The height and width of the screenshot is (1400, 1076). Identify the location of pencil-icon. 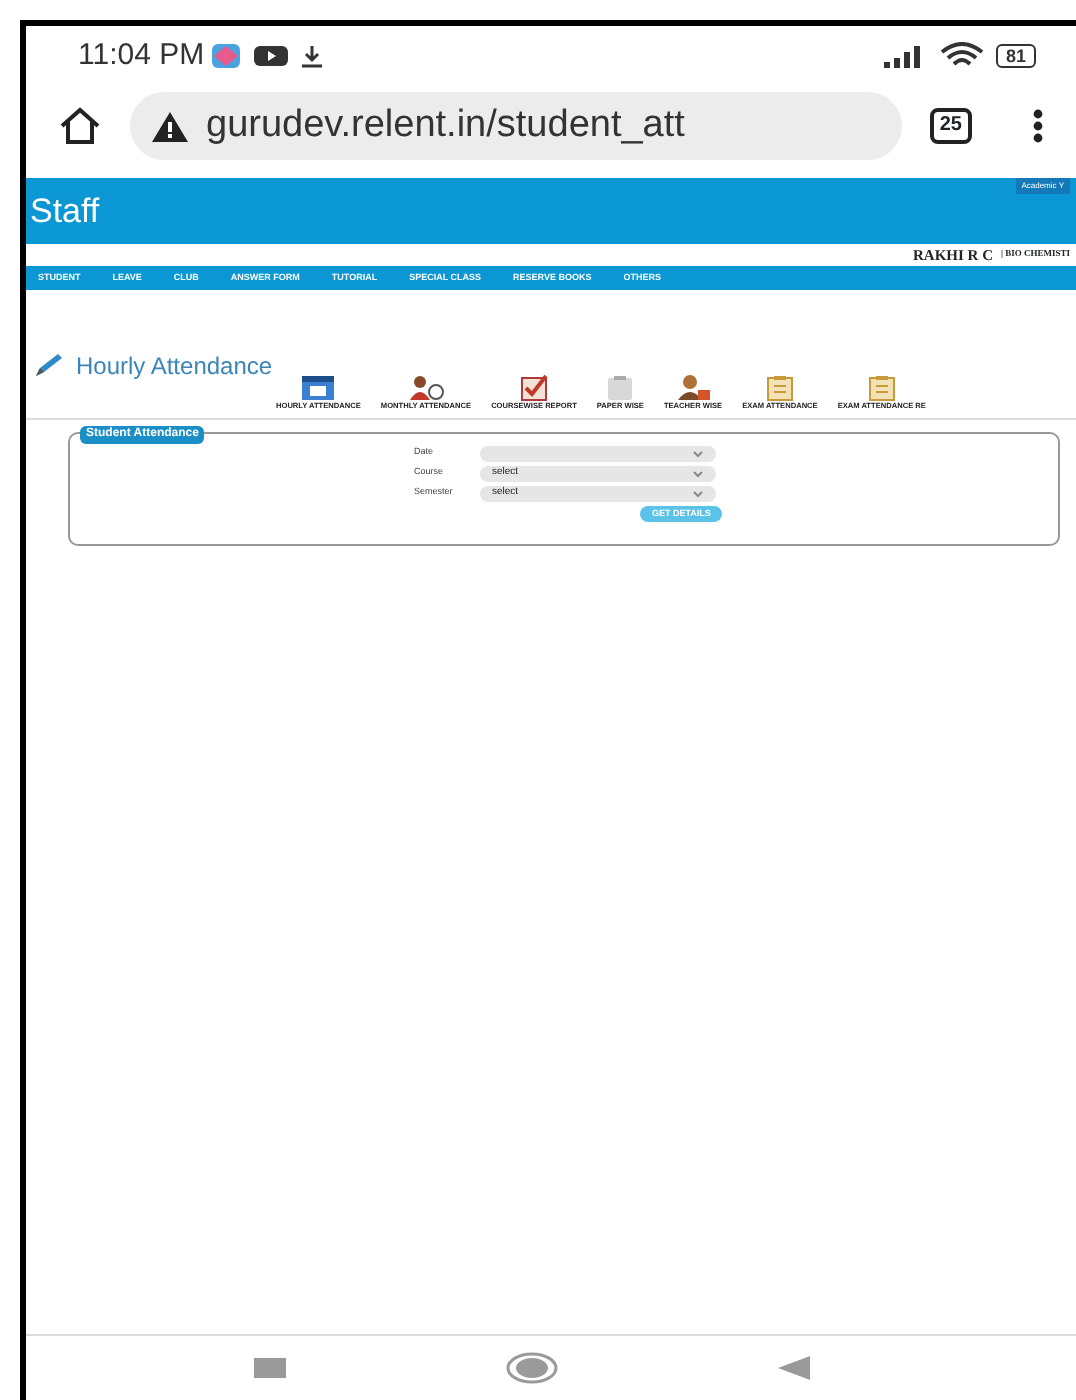
(48, 366).